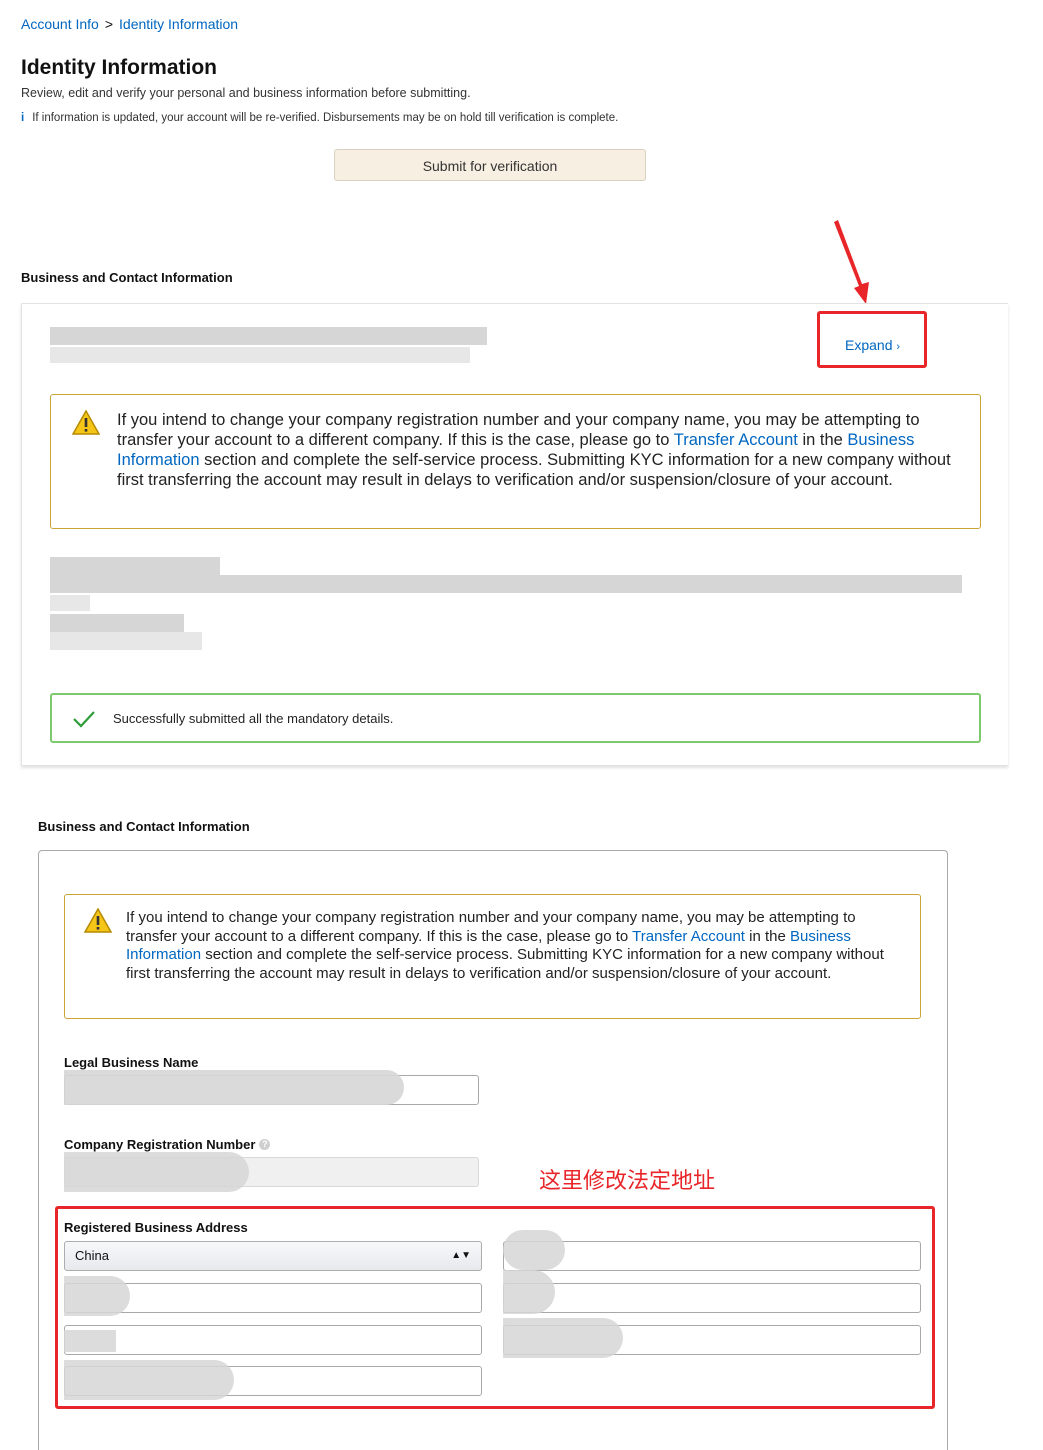 The width and height of the screenshot is (1043, 1450). What do you see at coordinates (160, 1144) in the screenshot?
I see `company-registration-number-label-text: Company Registration Number` at bounding box center [160, 1144].